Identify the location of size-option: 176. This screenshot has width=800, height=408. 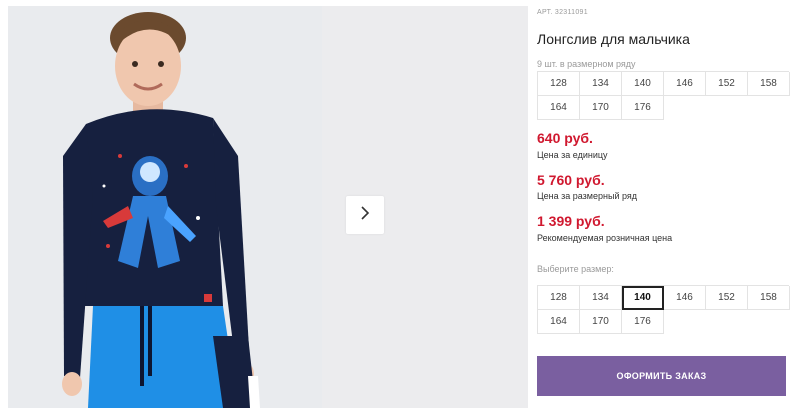
(643, 322).